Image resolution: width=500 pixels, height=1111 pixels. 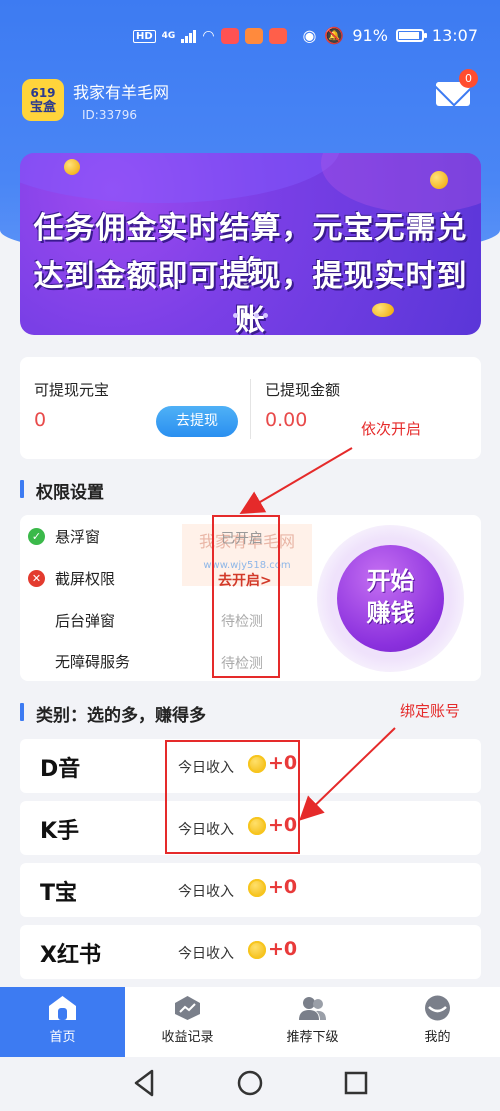 I want to click on start-label-2: 赚钱, so click(x=390, y=613).